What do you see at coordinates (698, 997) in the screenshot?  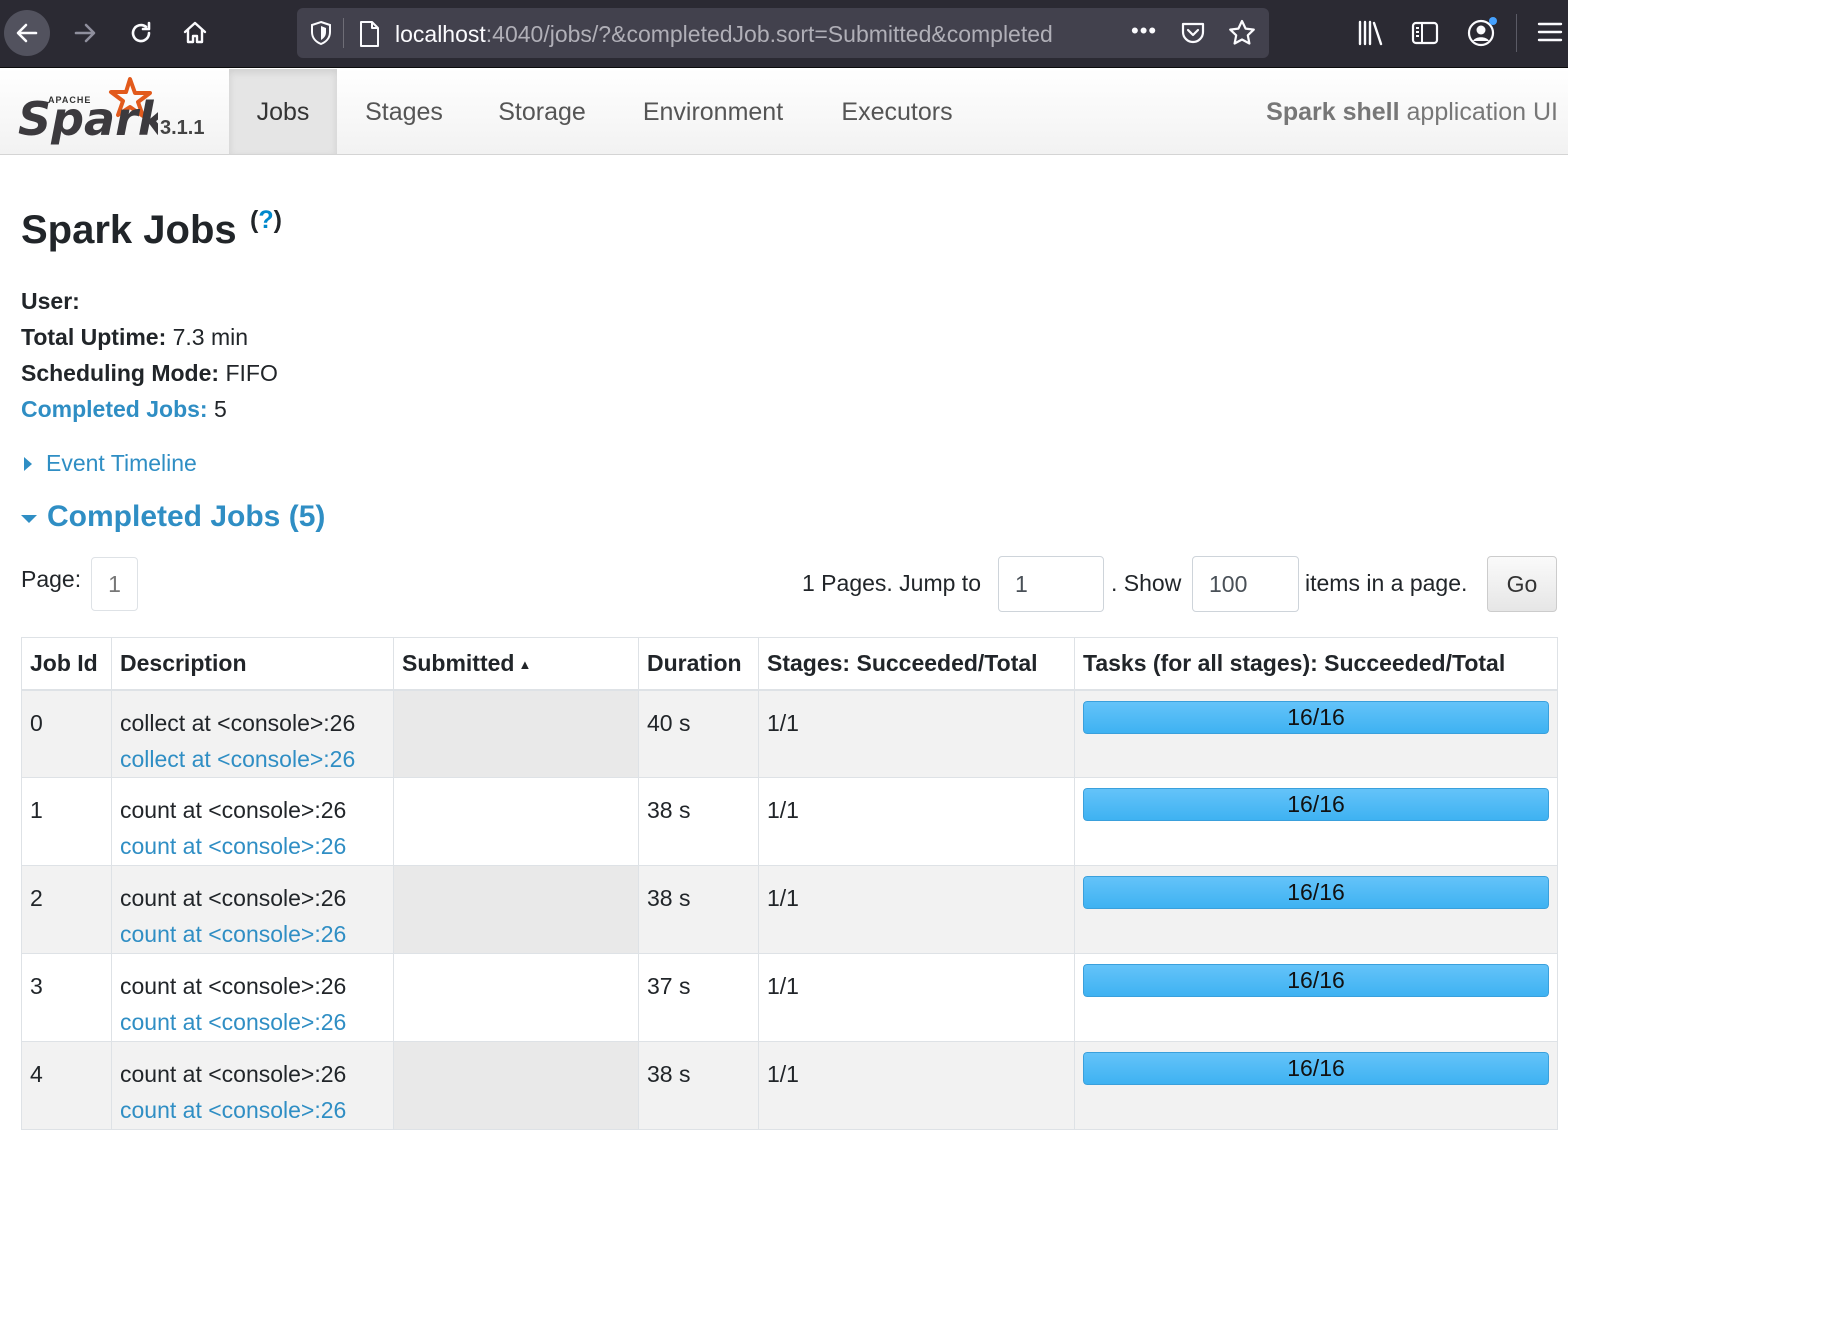 I see `duration-cell: 37 s` at bounding box center [698, 997].